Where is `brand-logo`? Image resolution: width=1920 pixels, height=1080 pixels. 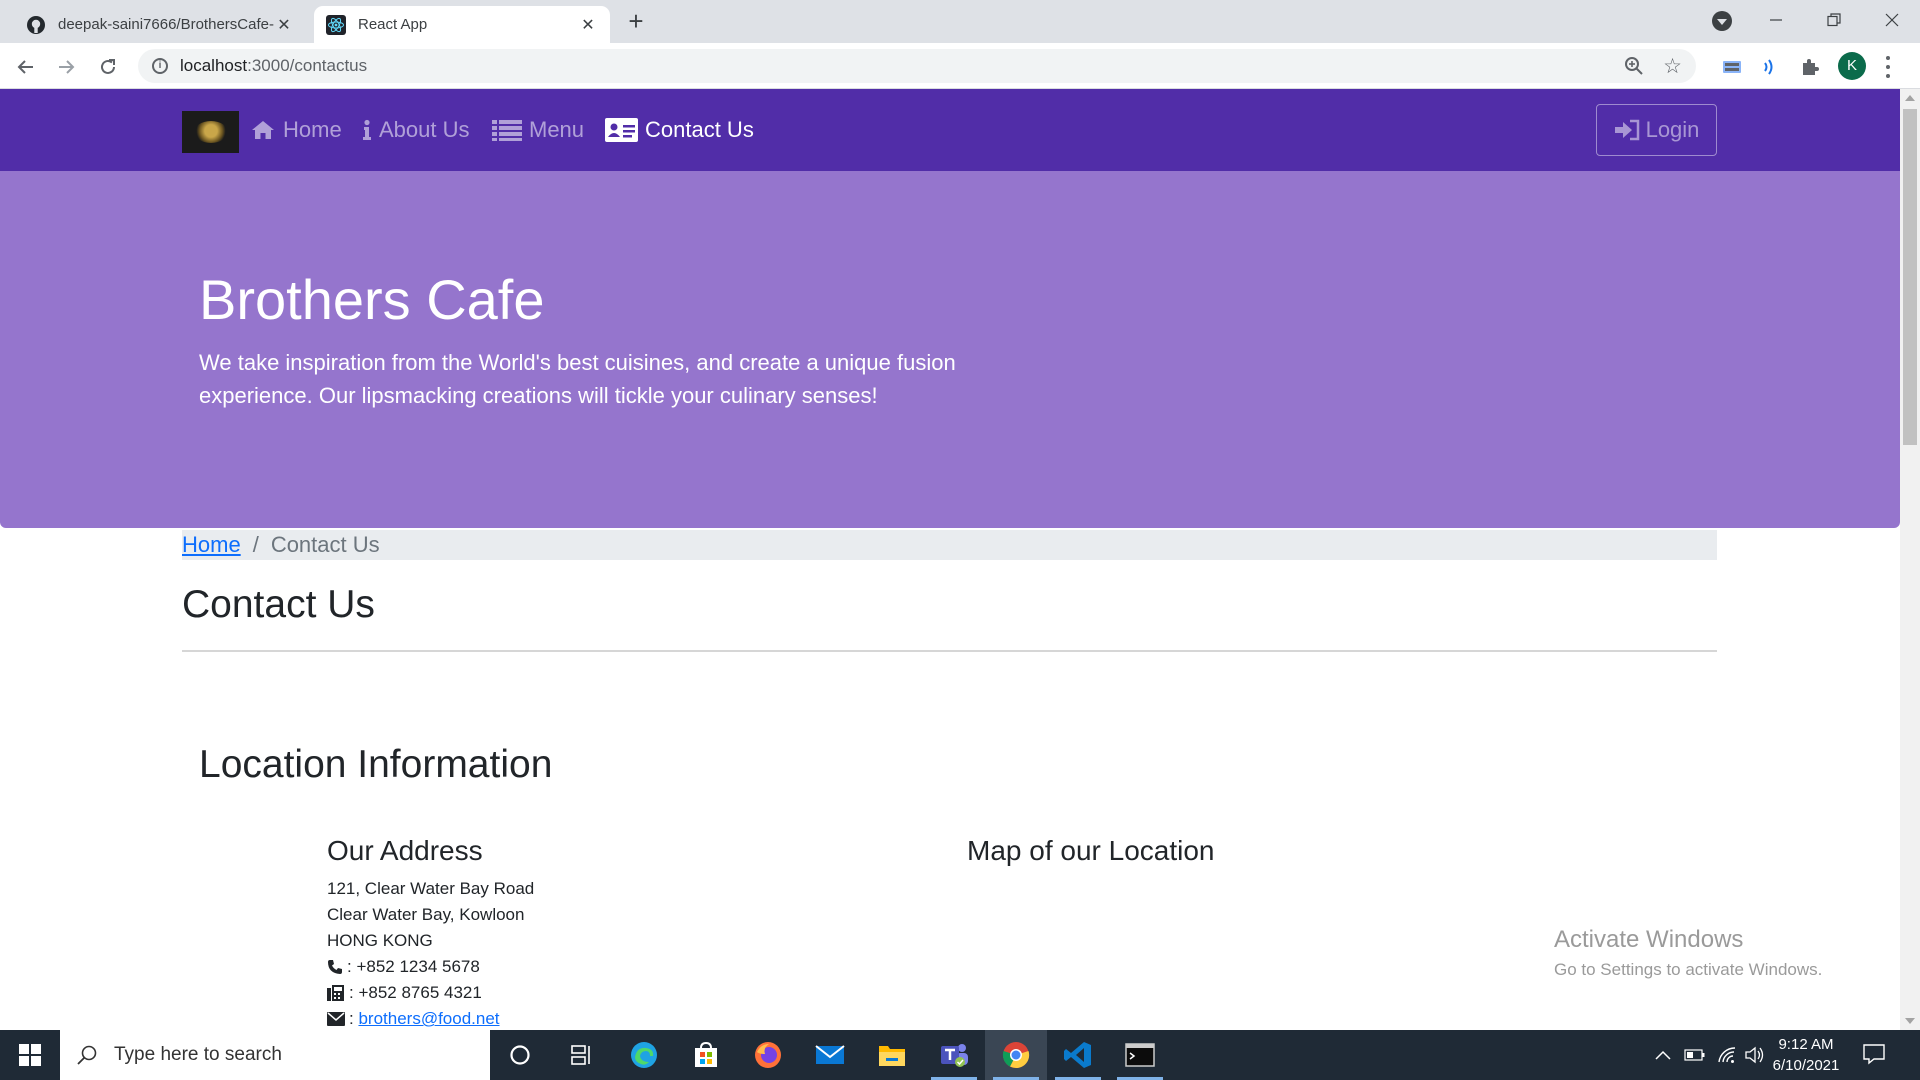
brand-logo is located at coordinates (210, 132).